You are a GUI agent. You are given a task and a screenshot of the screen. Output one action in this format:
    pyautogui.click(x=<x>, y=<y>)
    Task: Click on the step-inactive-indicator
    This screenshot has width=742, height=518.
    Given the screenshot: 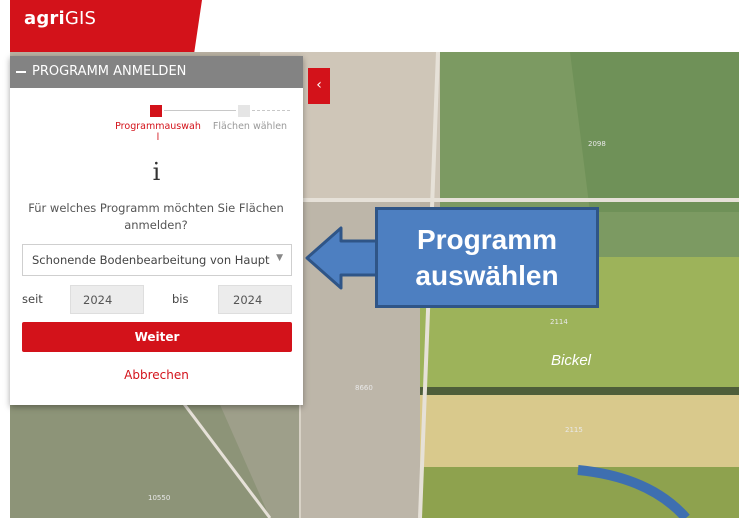 What is the action you would take?
    pyautogui.click(x=244, y=111)
    